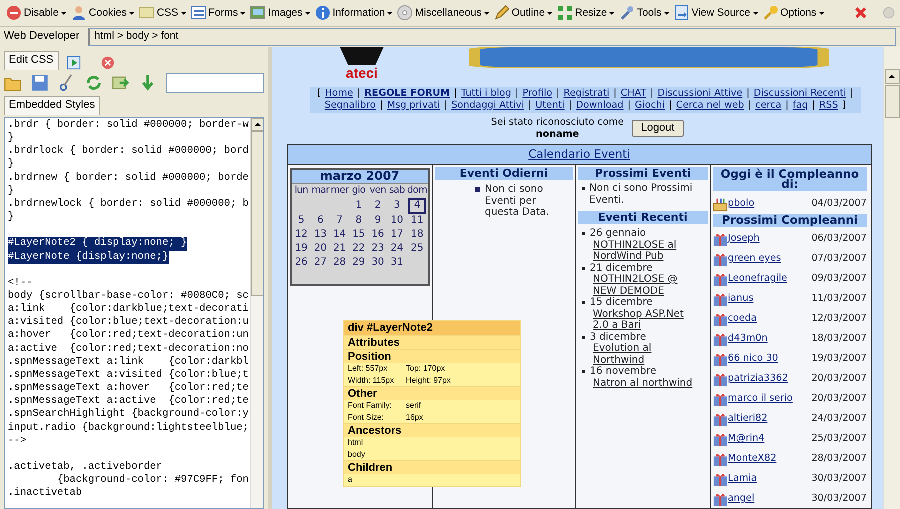  What do you see at coordinates (31, 60) in the screenshot?
I see `editor-tab: Edit CSS` at bounding box center [31, 60].